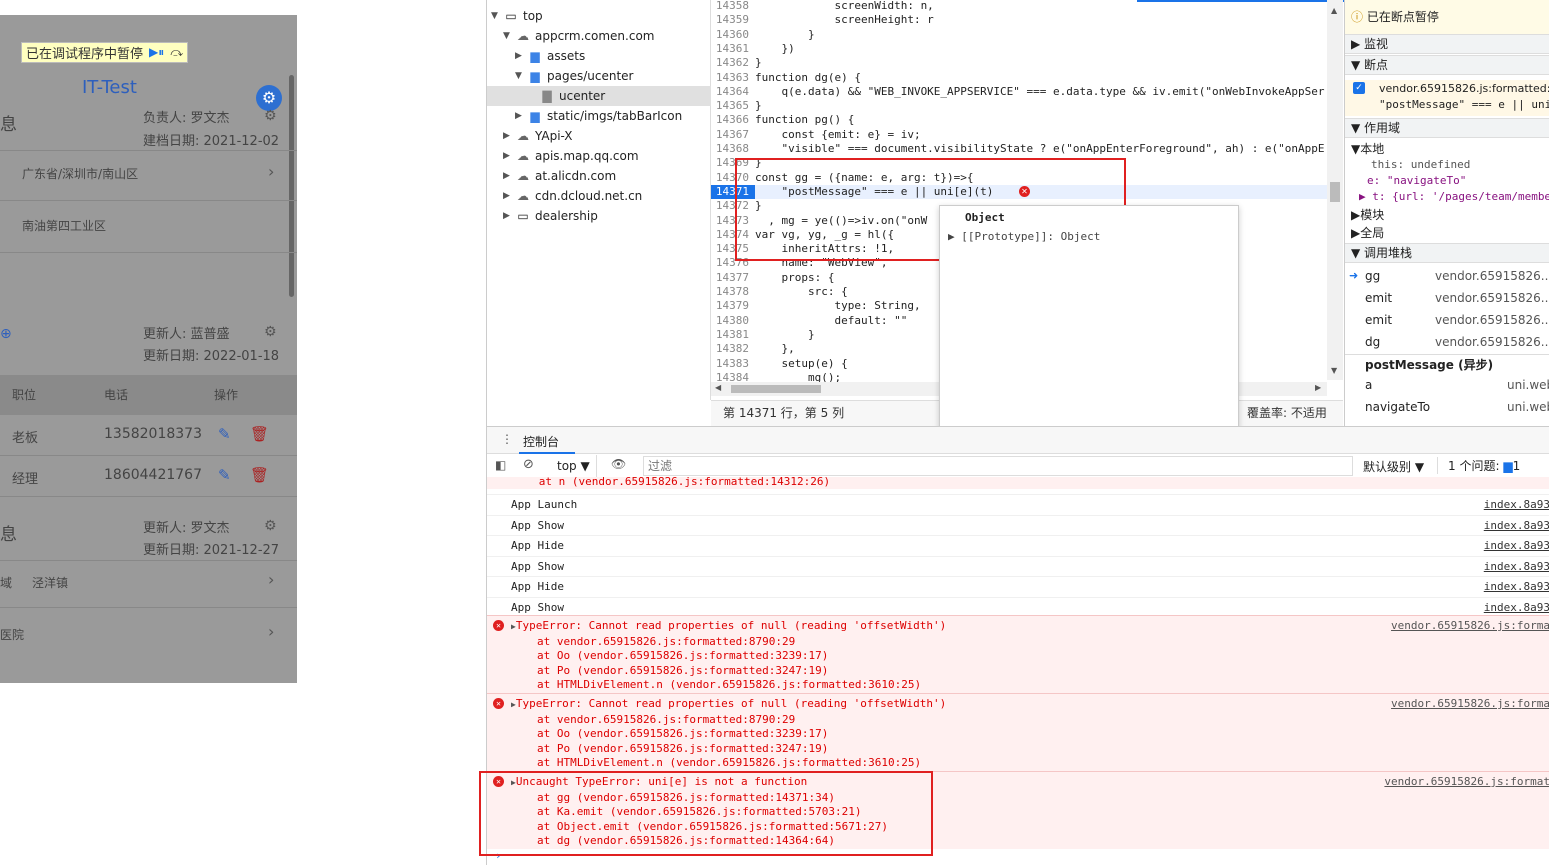 The height and width of the screenshot is (865, 1549). I want to click on line-number: 14367, so click(733, 135).